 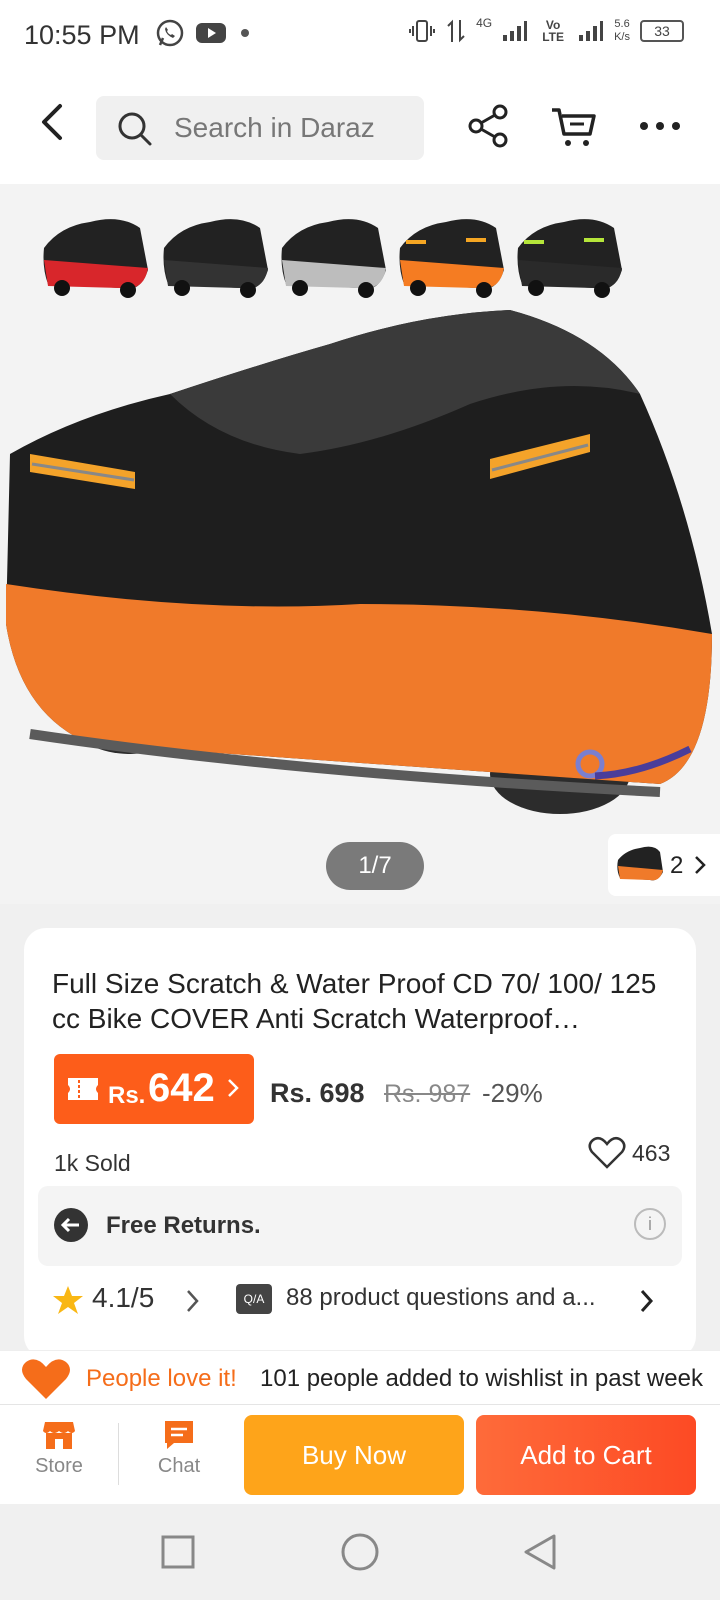 What do you see at coordinates (82, 35) in the screenshot?
I see `status-time: 10:55 PM` at bounding box center [82, 35].